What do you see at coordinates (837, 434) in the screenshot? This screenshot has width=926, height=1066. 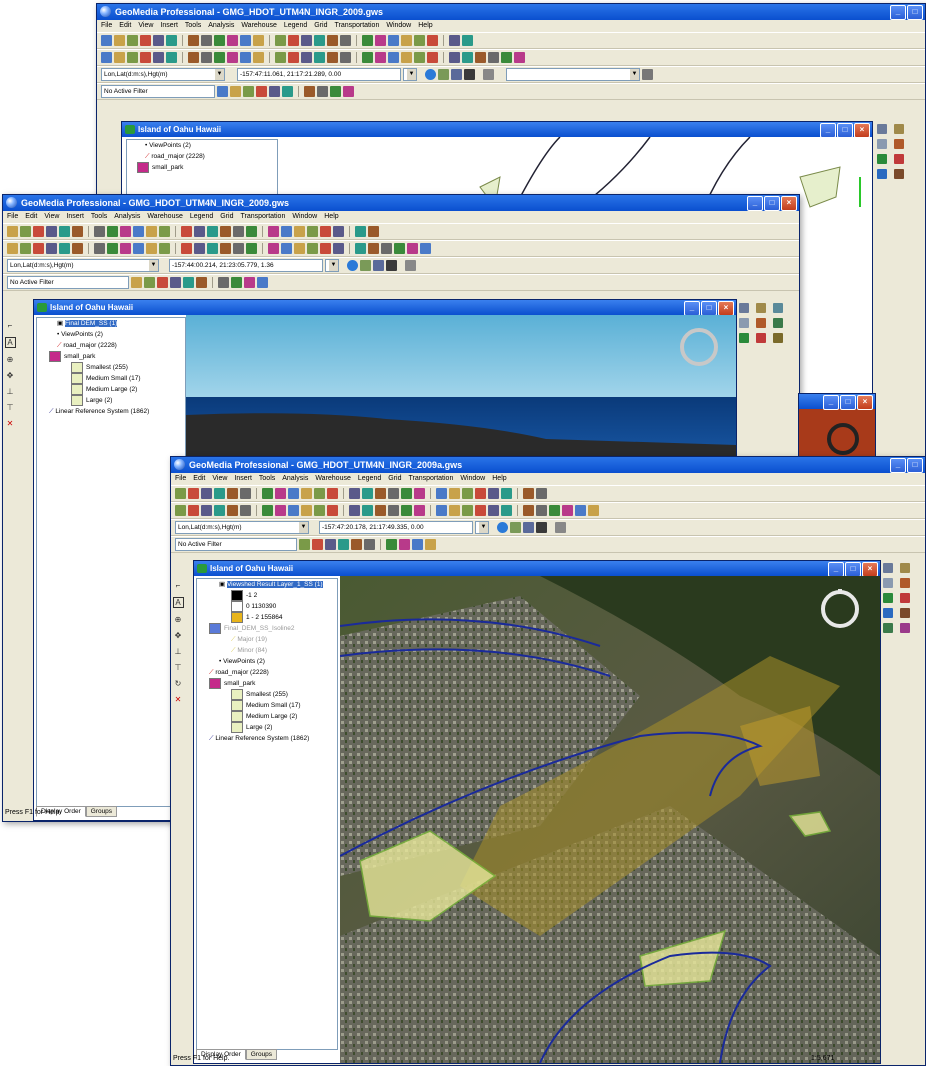 I see `map-view` at bounding box center [837, 434].